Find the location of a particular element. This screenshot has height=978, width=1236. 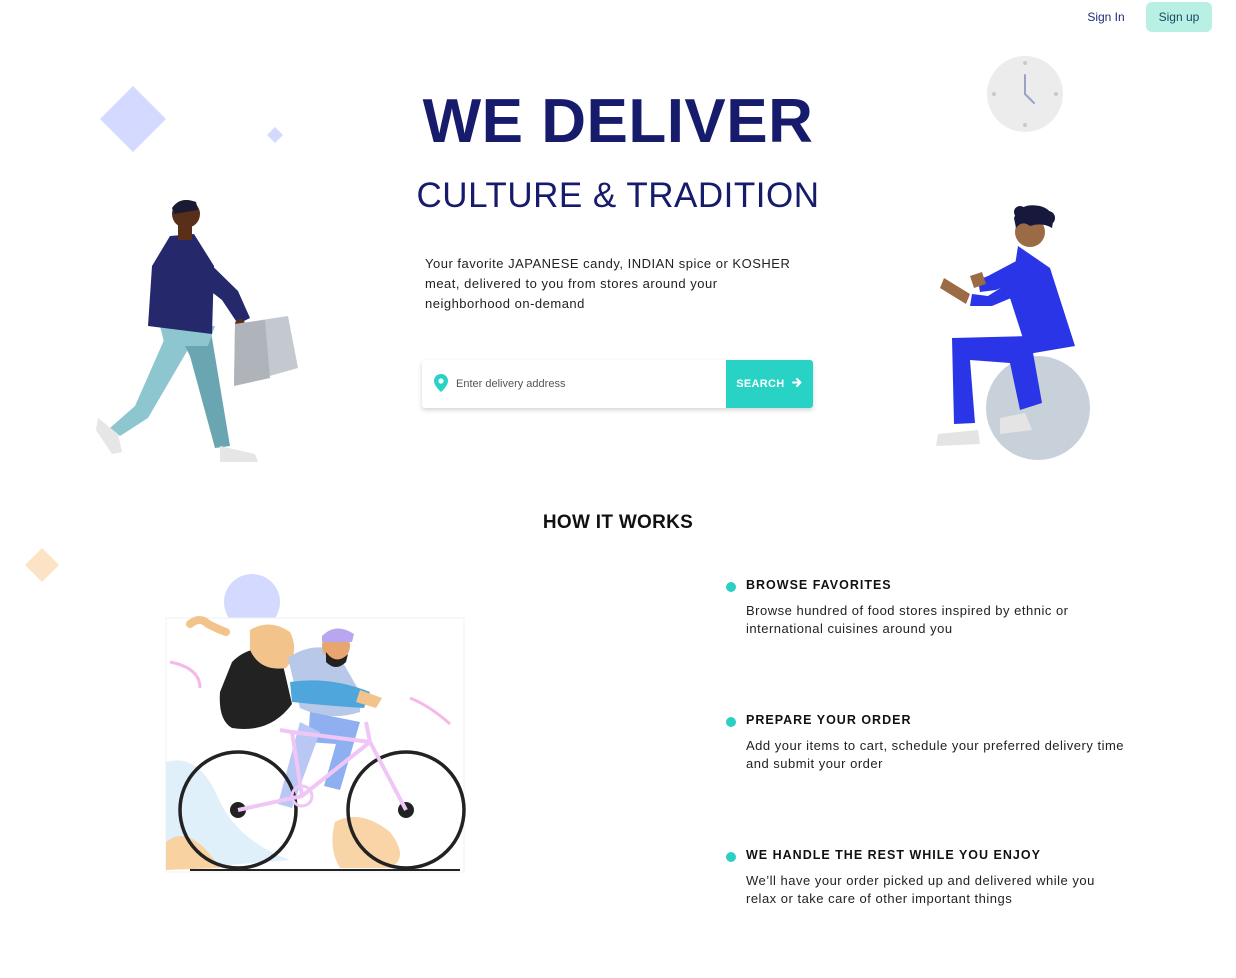

how-it-works-title: HOW IT WORKS is located at coordinates (618, 522).